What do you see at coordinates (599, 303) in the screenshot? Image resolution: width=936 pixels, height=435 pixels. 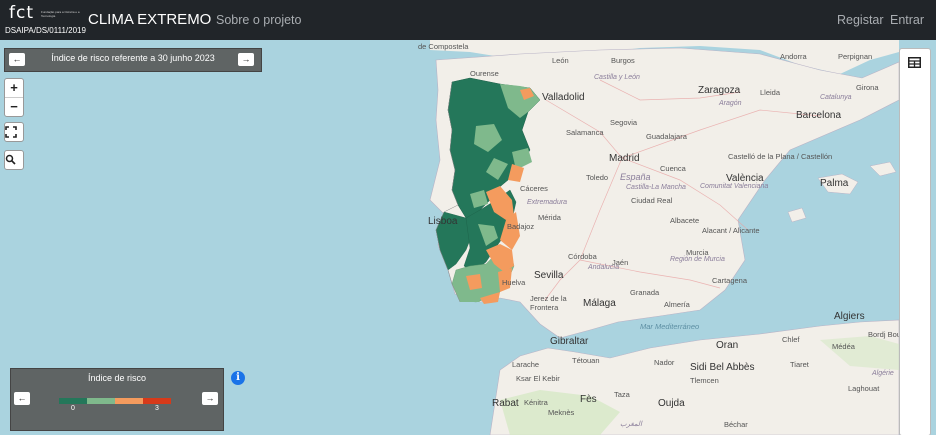 I see `map-label-malaga: Málaga` at bounding box center [599, 303].